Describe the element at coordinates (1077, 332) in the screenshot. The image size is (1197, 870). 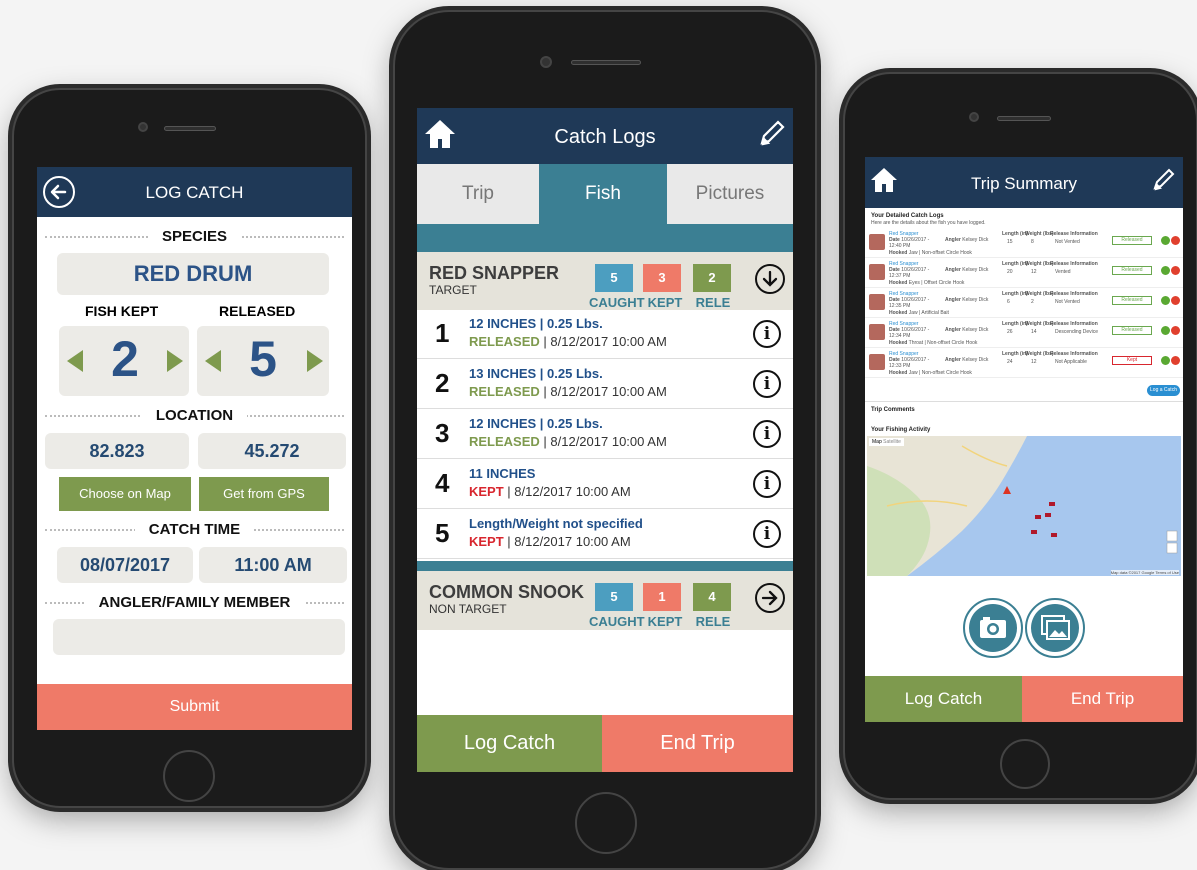
I see `row-release-info: Descending Device` at that location.